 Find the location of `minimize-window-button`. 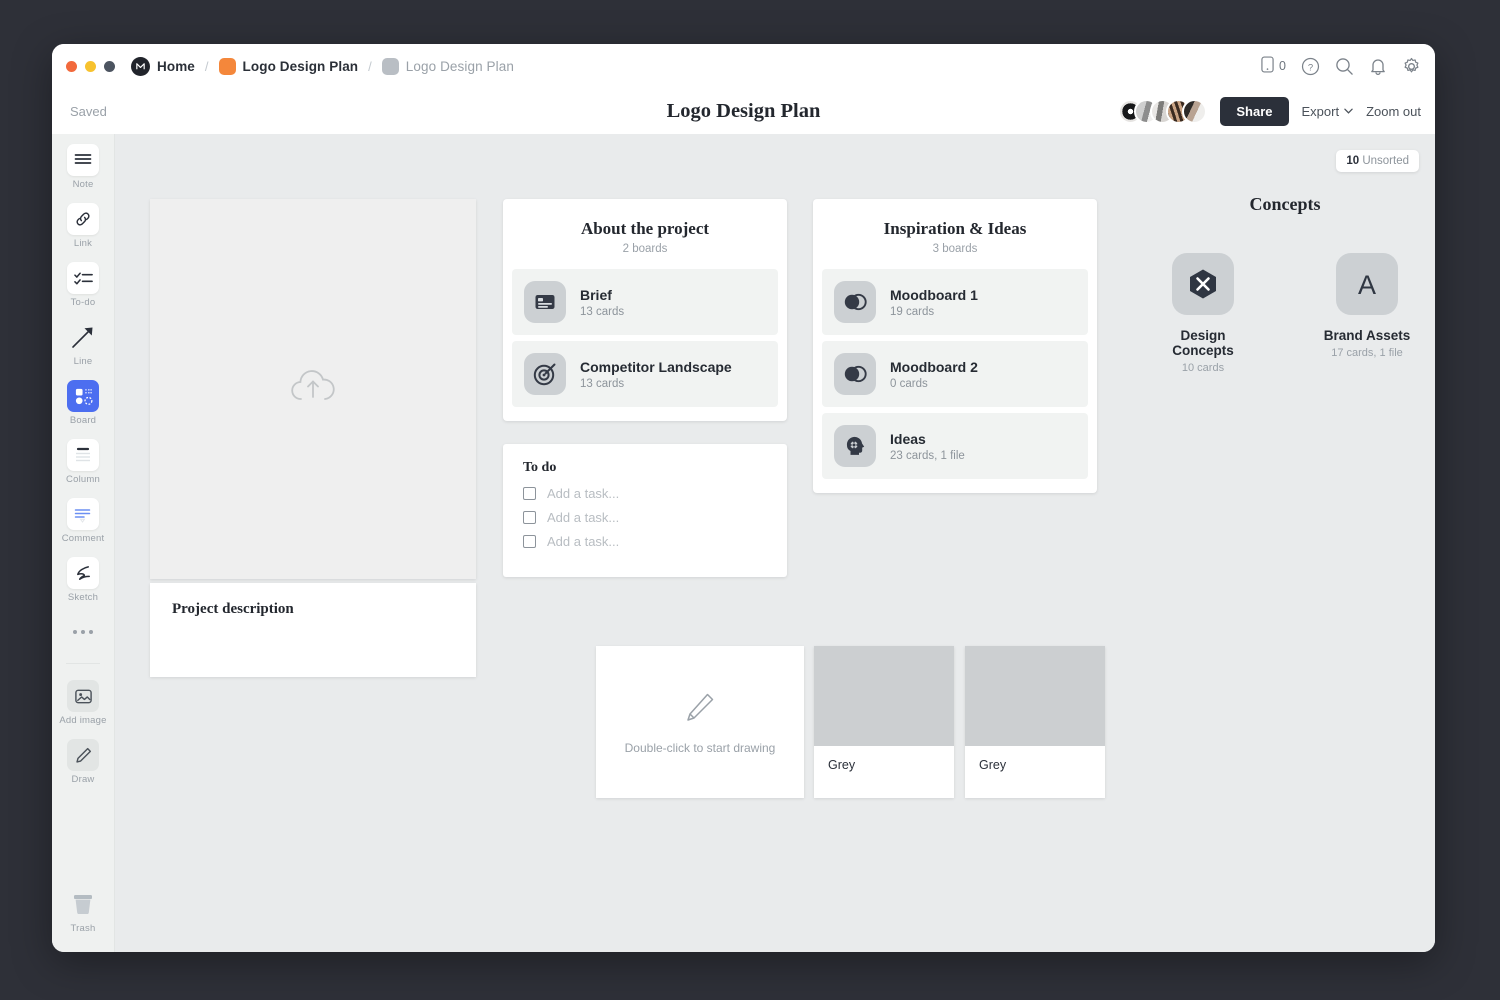

minimize-window-button is located at coordinates (90, 66).